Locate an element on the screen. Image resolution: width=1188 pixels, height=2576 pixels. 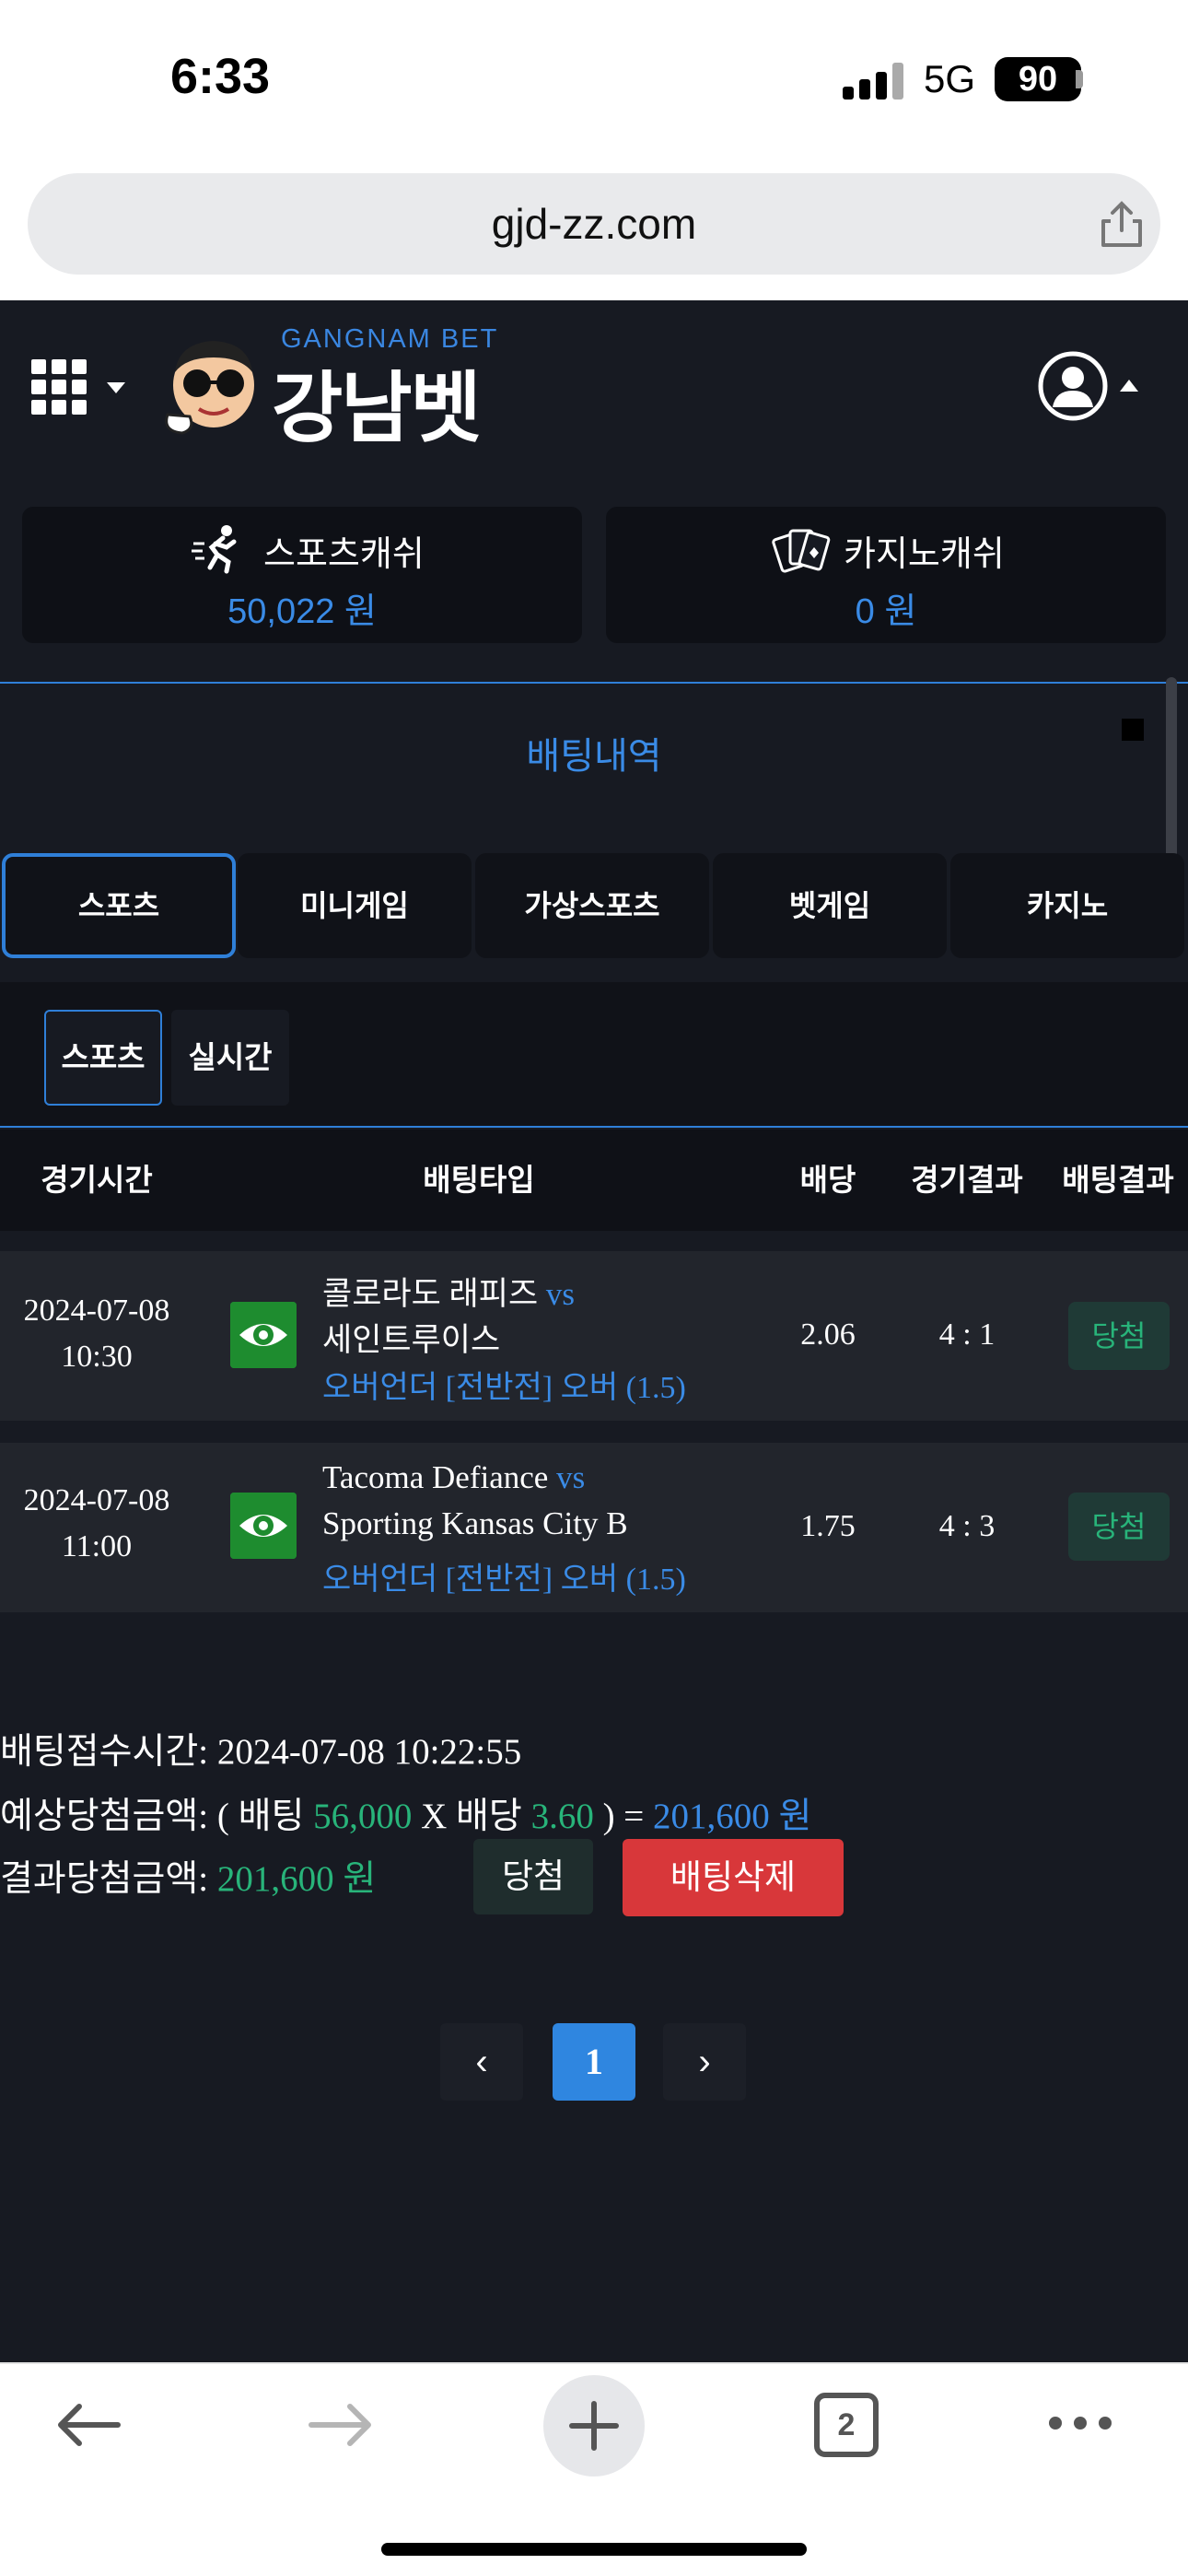
address-bar: gjd-zz.com is located at coordinates (594, 224).